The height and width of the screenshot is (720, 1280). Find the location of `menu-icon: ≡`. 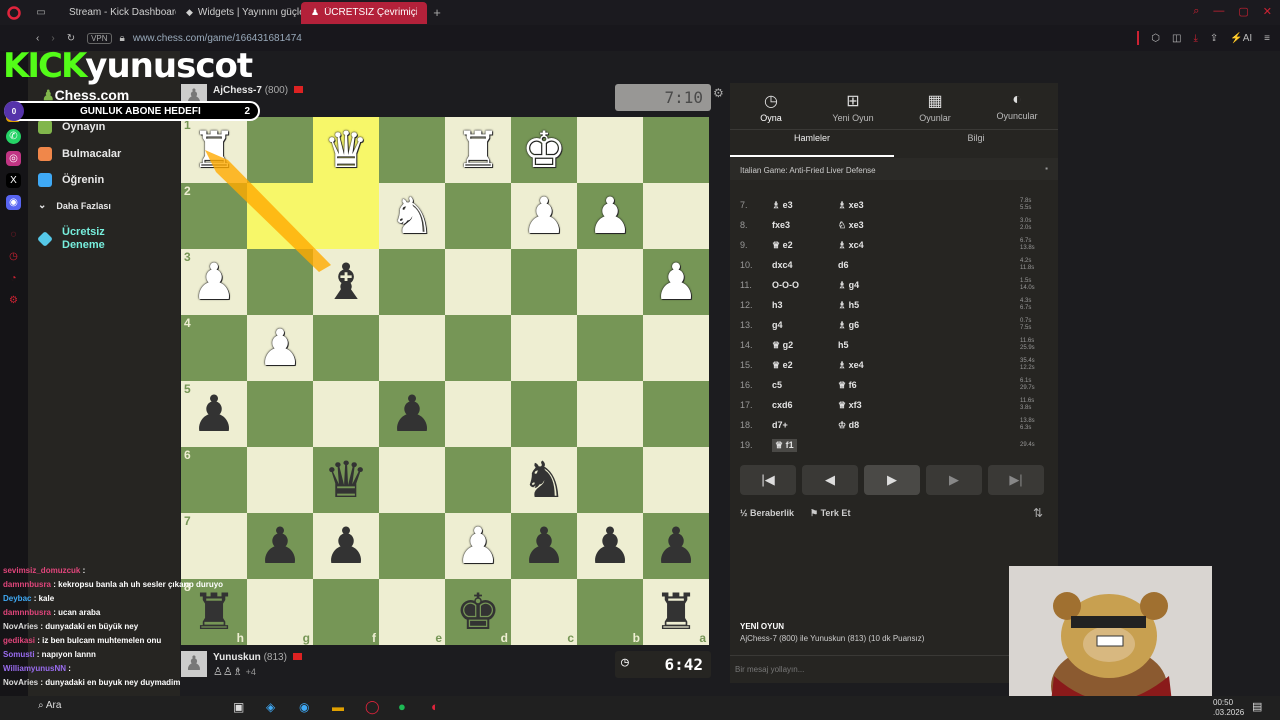

menu-icon: ≡ is located at coordinates (1267, 38).